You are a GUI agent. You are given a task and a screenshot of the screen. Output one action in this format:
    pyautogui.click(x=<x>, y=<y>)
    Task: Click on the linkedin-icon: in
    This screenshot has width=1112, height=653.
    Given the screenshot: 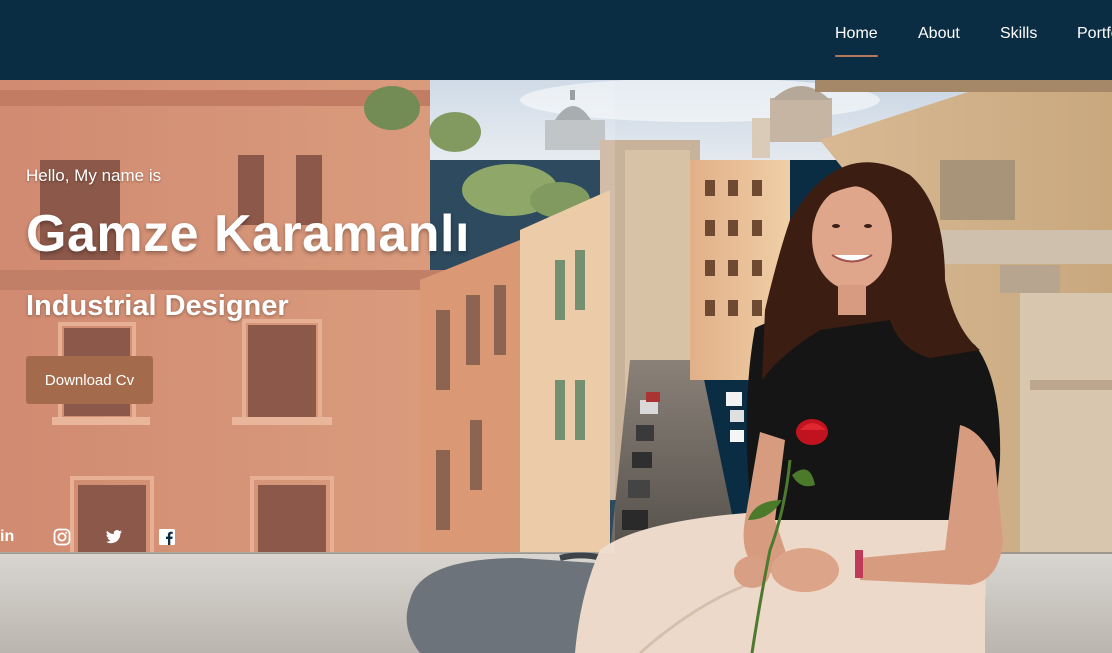 What is the action you would take?
    pyautogui.click(x=9, y=537)
    